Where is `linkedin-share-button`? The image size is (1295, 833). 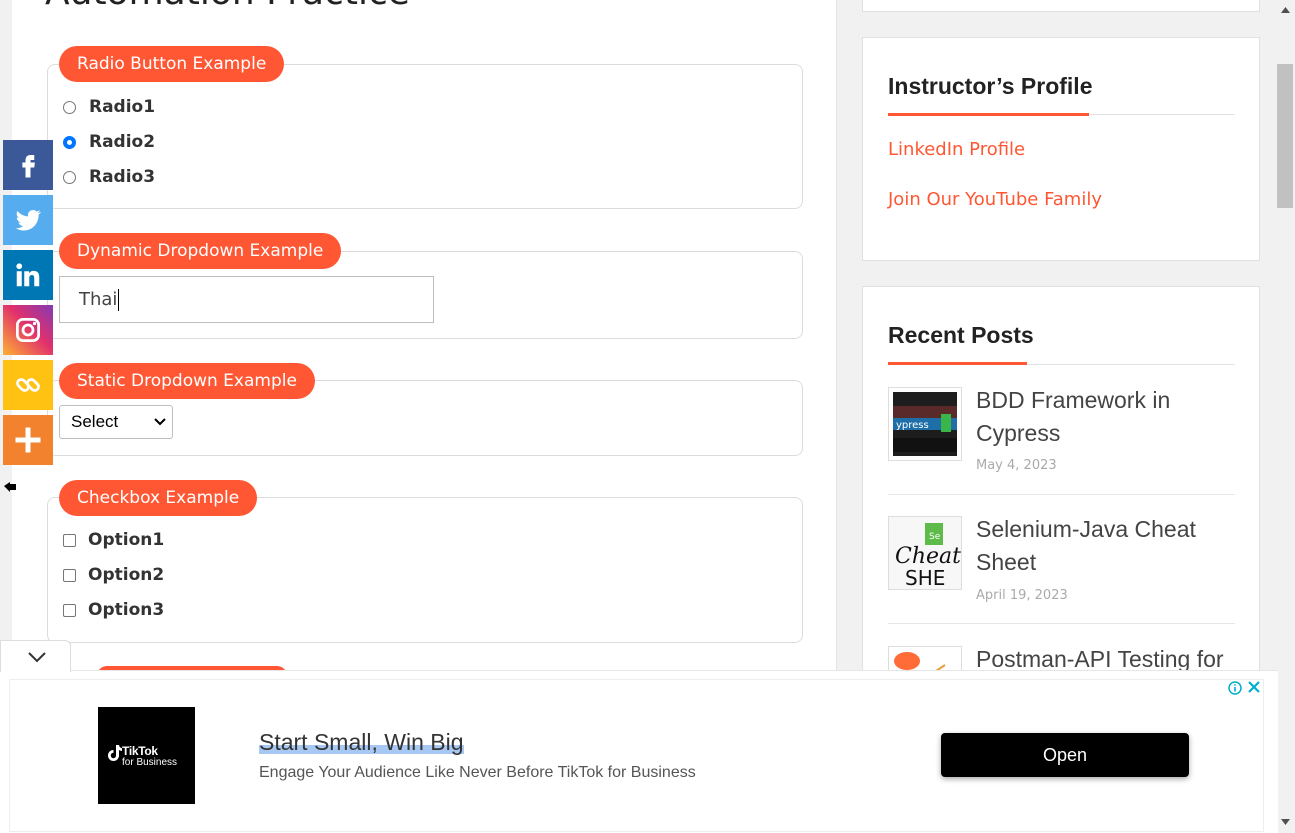 linkedin-share-button is located at coordinates (28, 275).